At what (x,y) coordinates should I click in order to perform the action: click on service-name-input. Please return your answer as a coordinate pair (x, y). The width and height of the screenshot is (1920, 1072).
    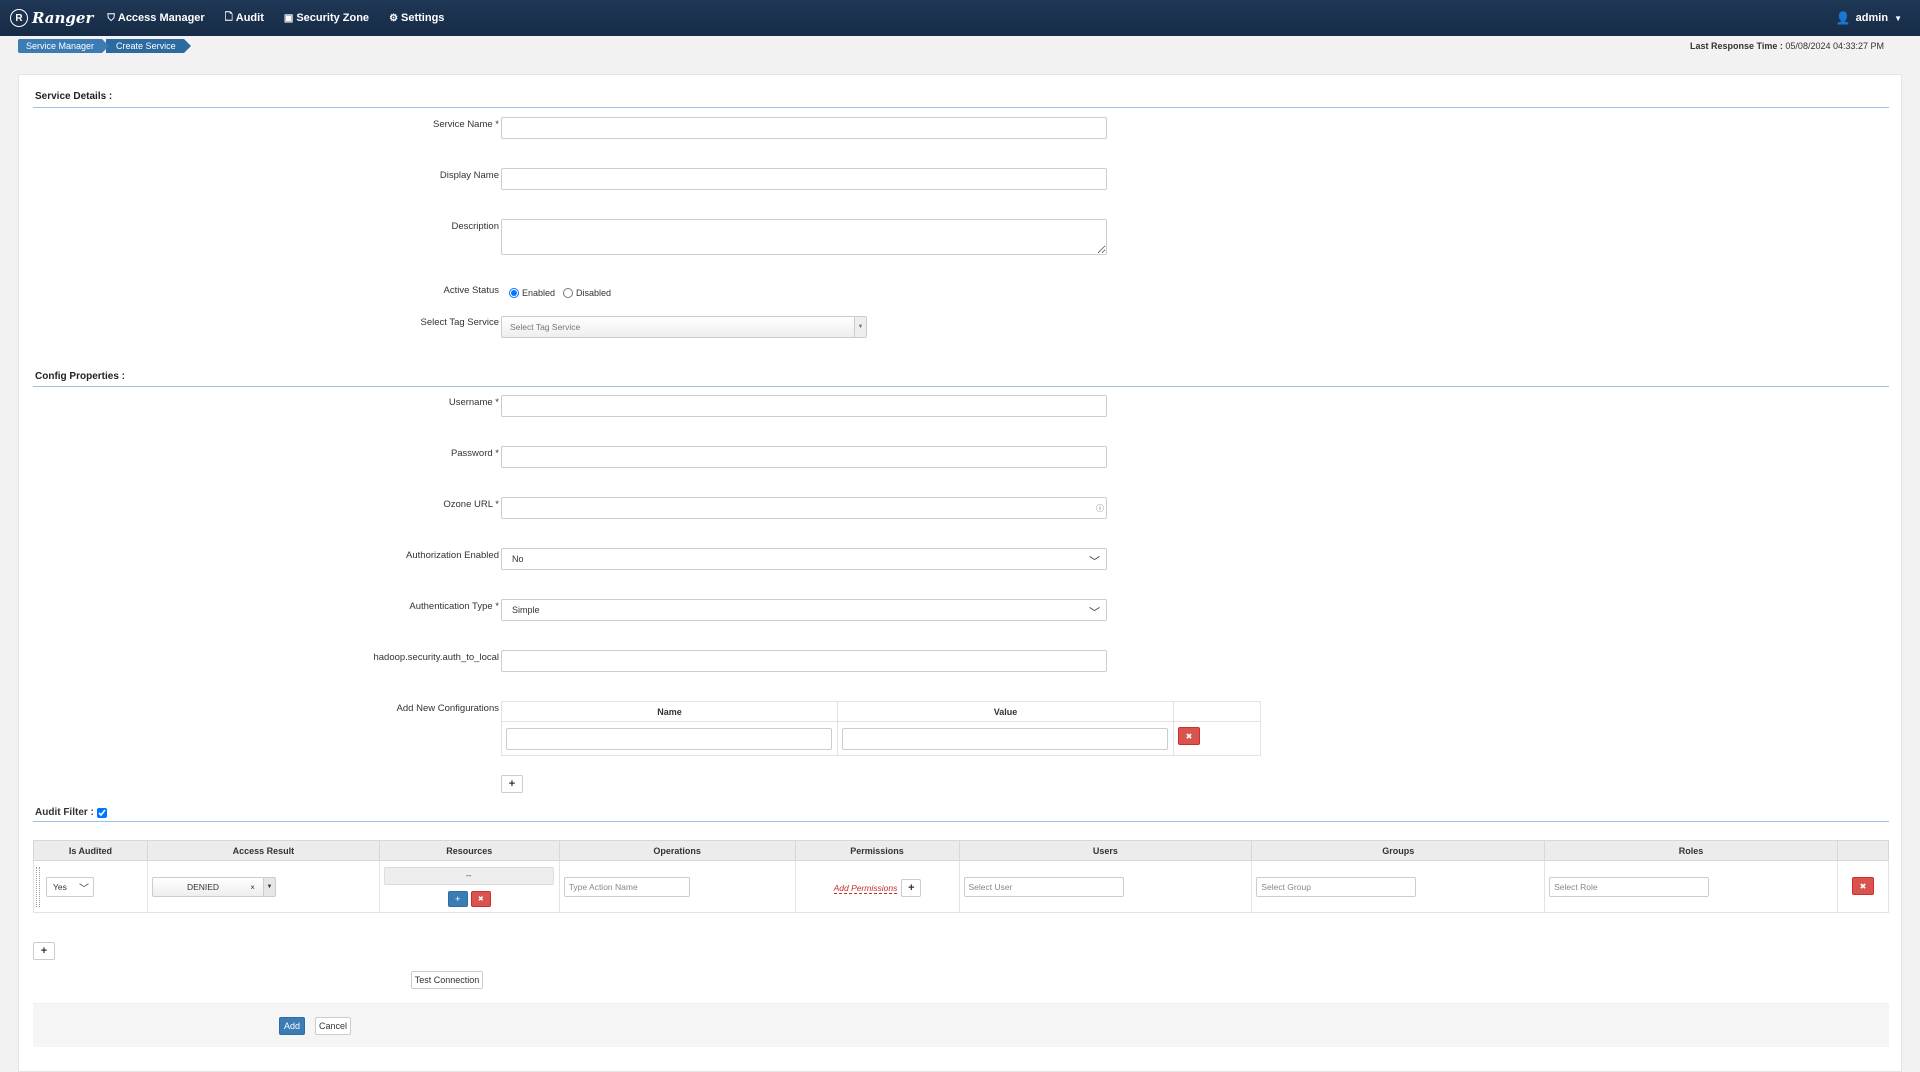
    Looking at the image, I should click on (804, 128).